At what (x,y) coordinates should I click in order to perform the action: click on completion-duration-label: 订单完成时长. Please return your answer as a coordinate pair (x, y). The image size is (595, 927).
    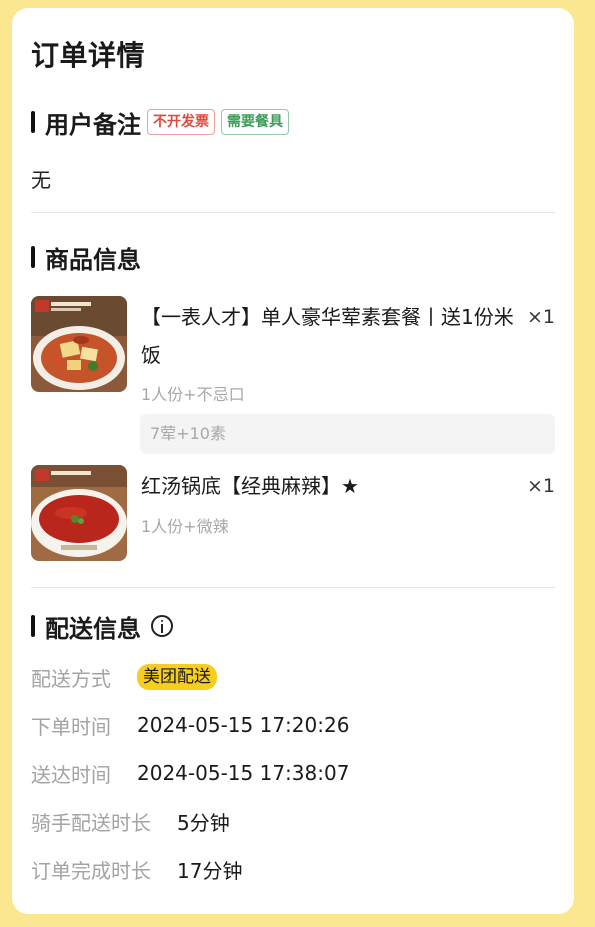
    Looking at the image, I should click on (91, 870).